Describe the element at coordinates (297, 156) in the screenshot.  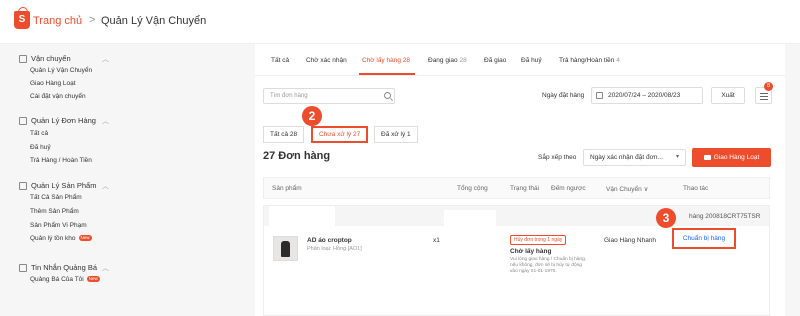
I see `order-count-title: 27 Đơn hàng` at that location.